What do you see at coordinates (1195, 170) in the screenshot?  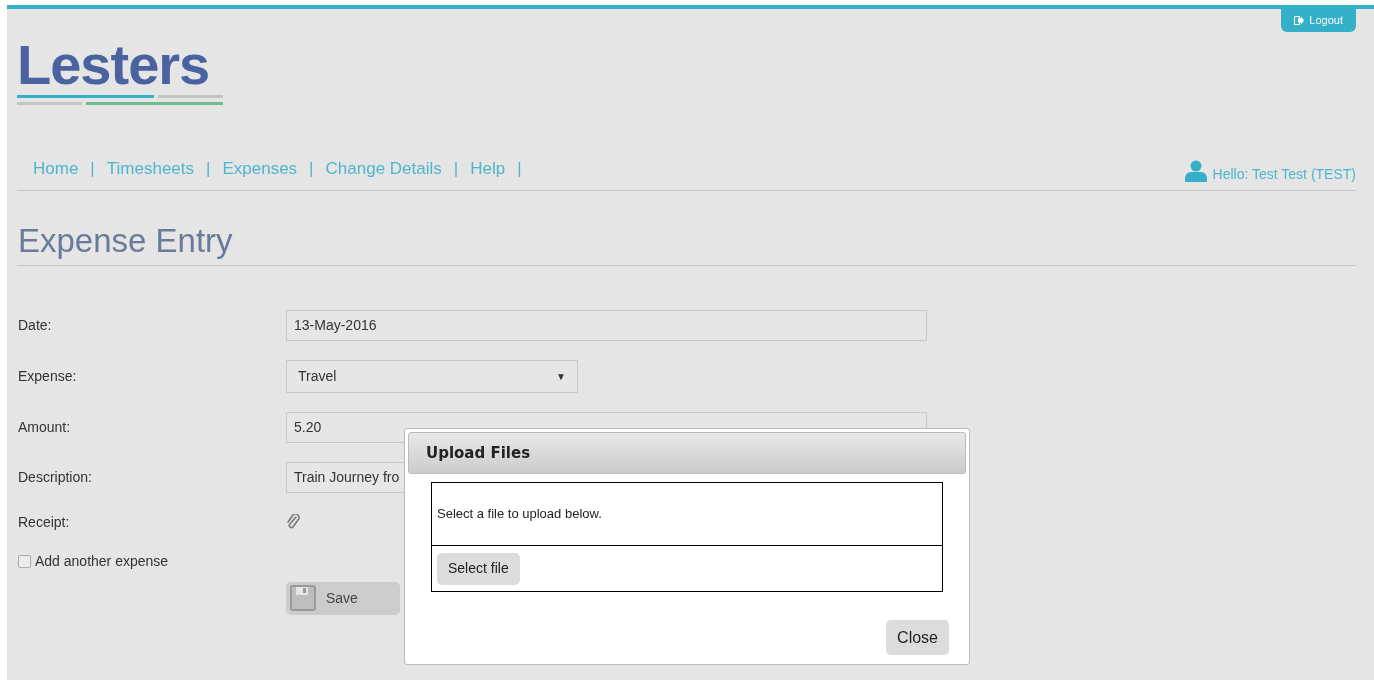 I see `user-icon` at bounding box center [1195, 170].